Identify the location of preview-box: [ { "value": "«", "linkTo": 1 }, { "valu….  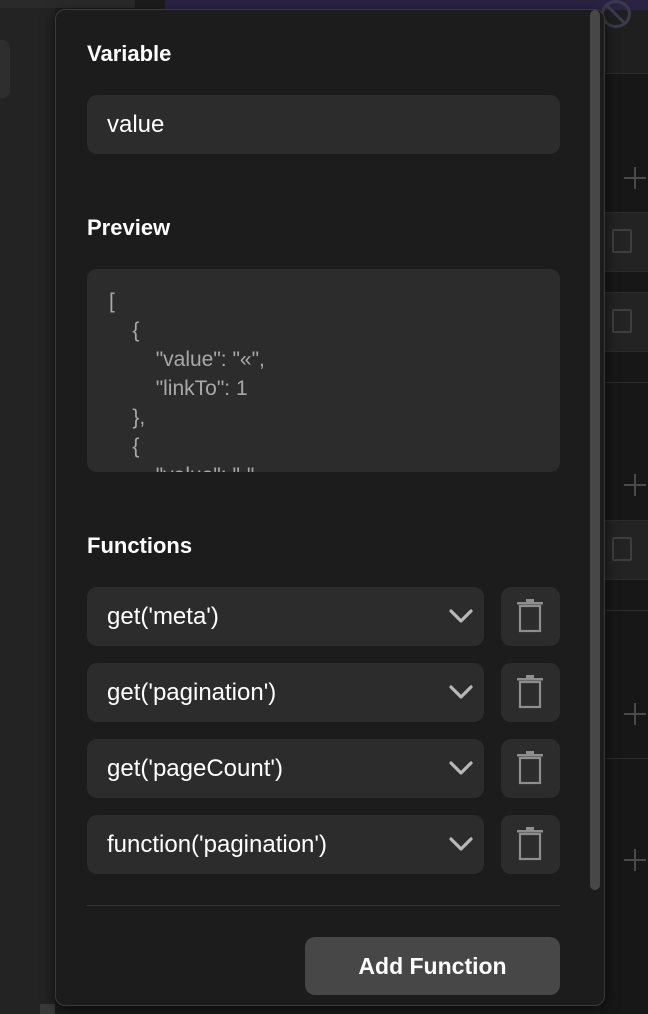
(323, 370).